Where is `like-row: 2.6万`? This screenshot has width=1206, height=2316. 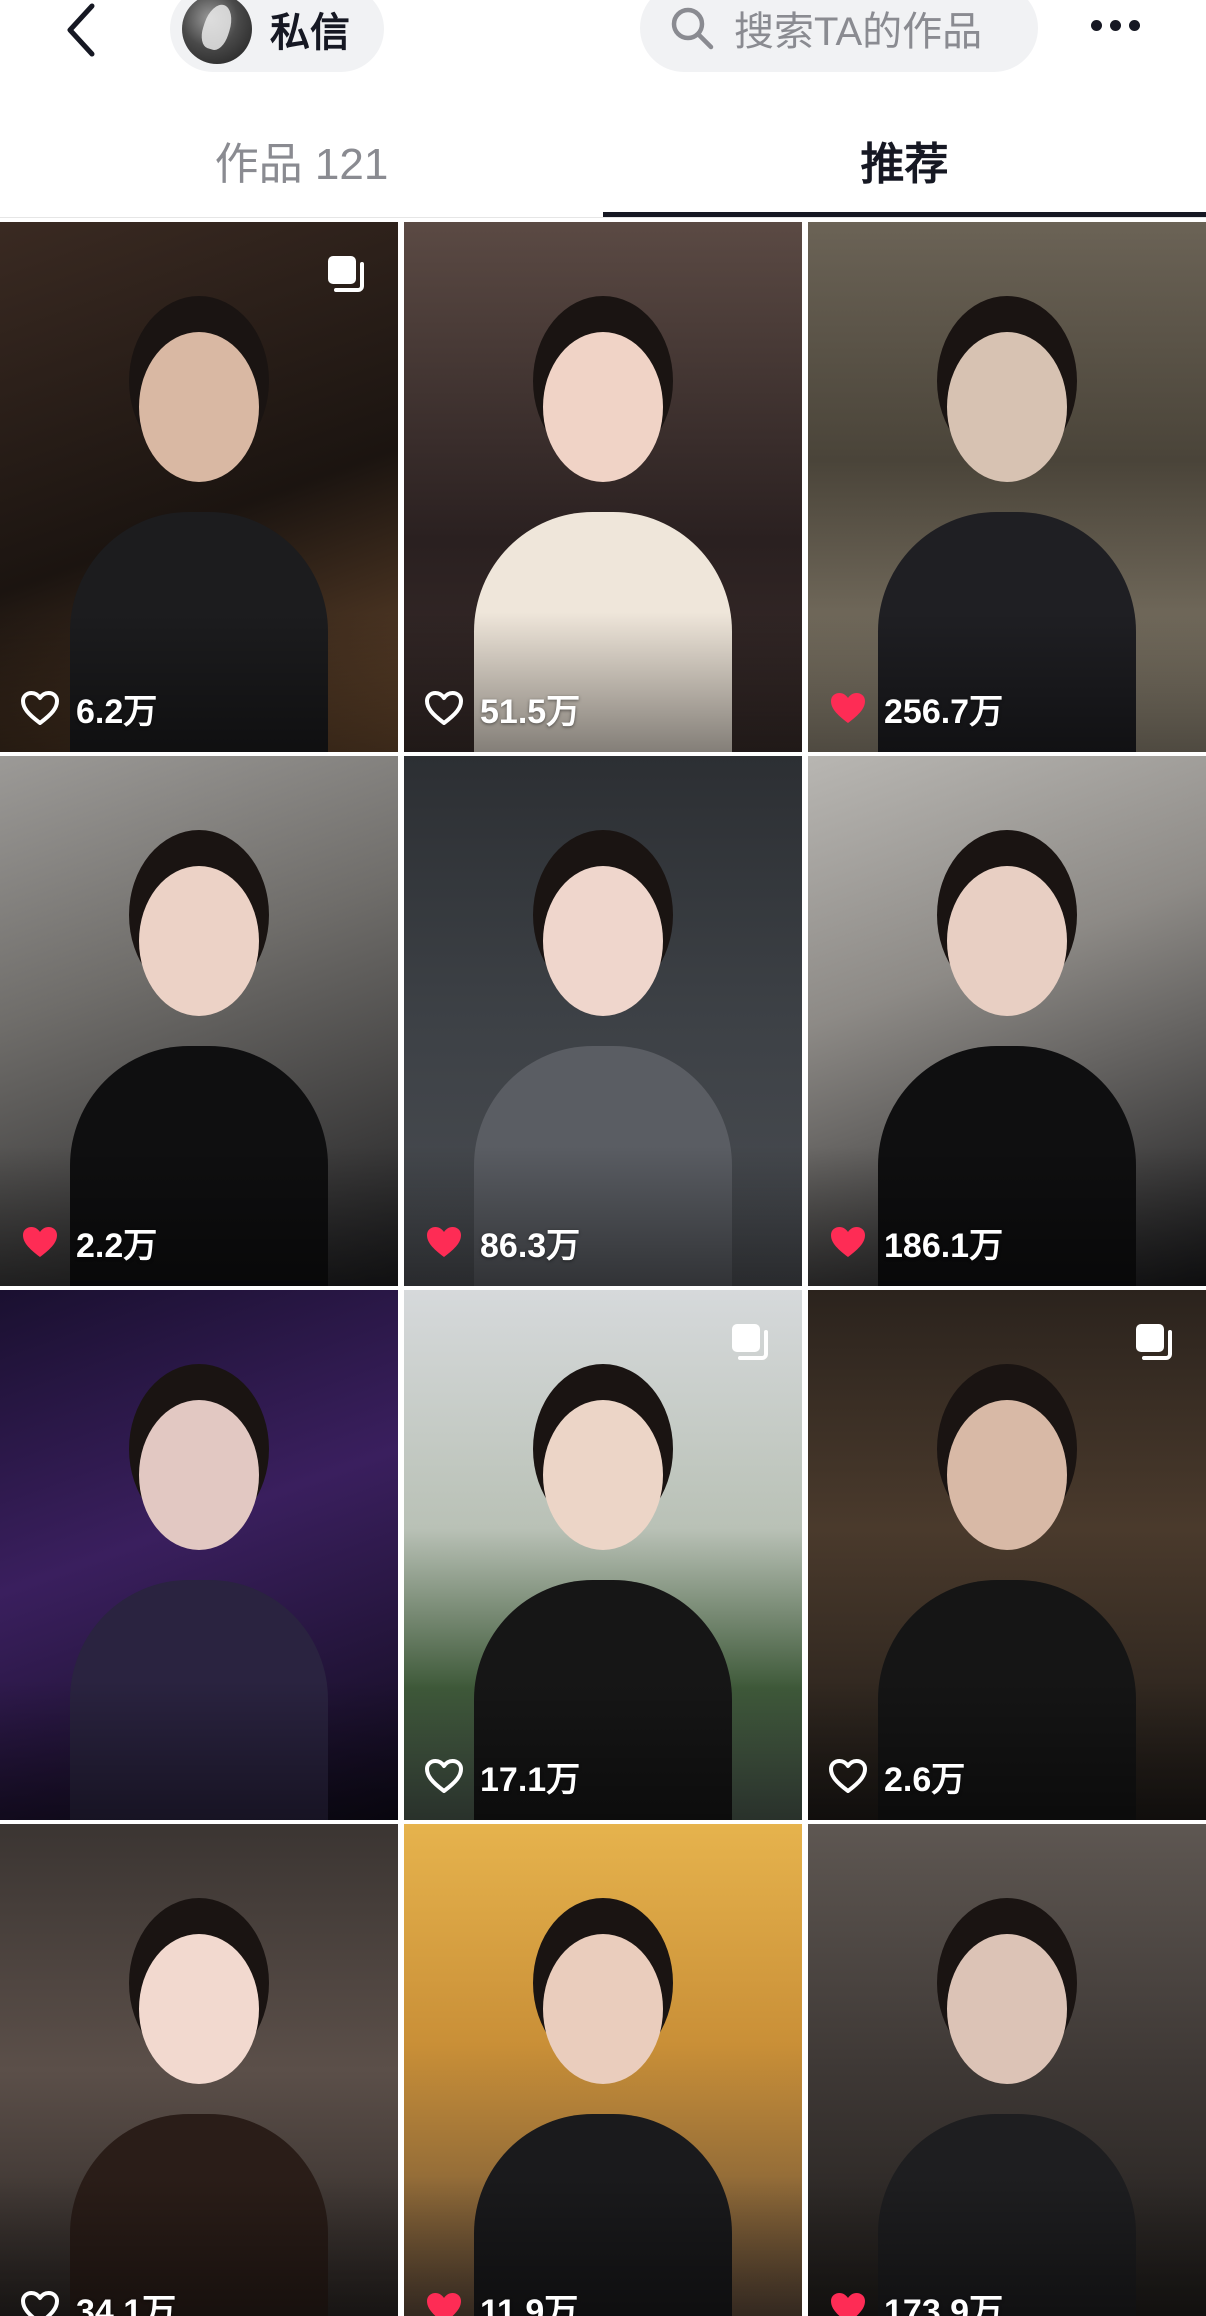 like-row: 2.6万 is located at coordinates (897, 1776).